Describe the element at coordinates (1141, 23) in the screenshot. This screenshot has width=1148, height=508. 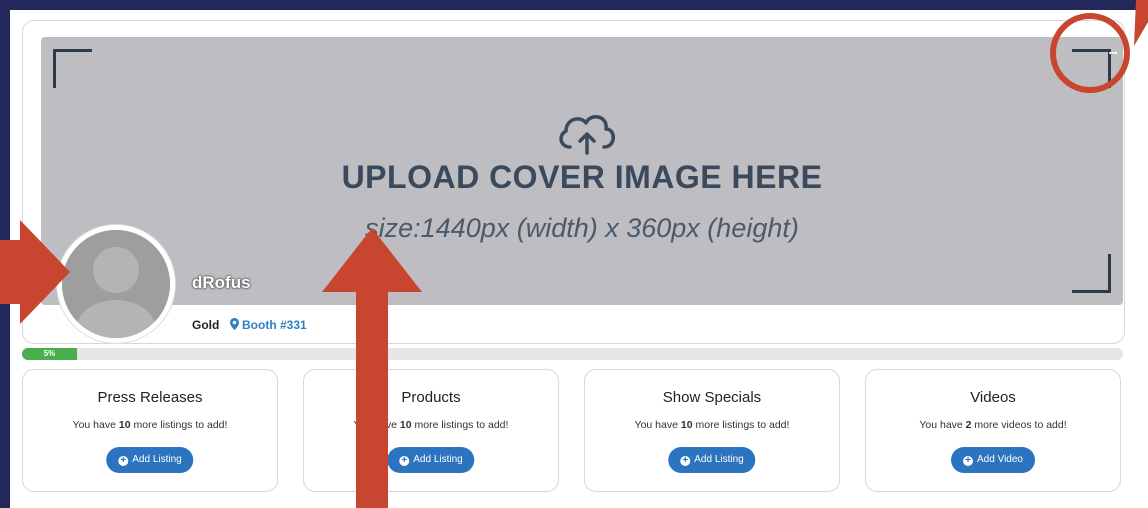
I see `annotation-arrow-menu` at that location.